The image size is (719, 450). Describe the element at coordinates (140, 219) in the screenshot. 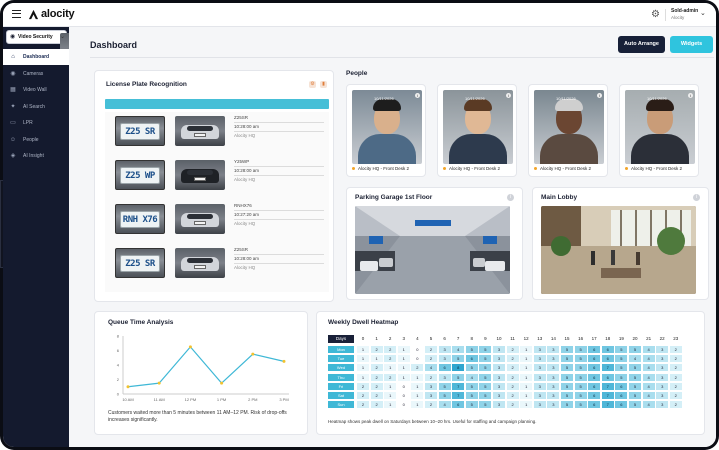

I see `plate-image: RNH X76` at that location.